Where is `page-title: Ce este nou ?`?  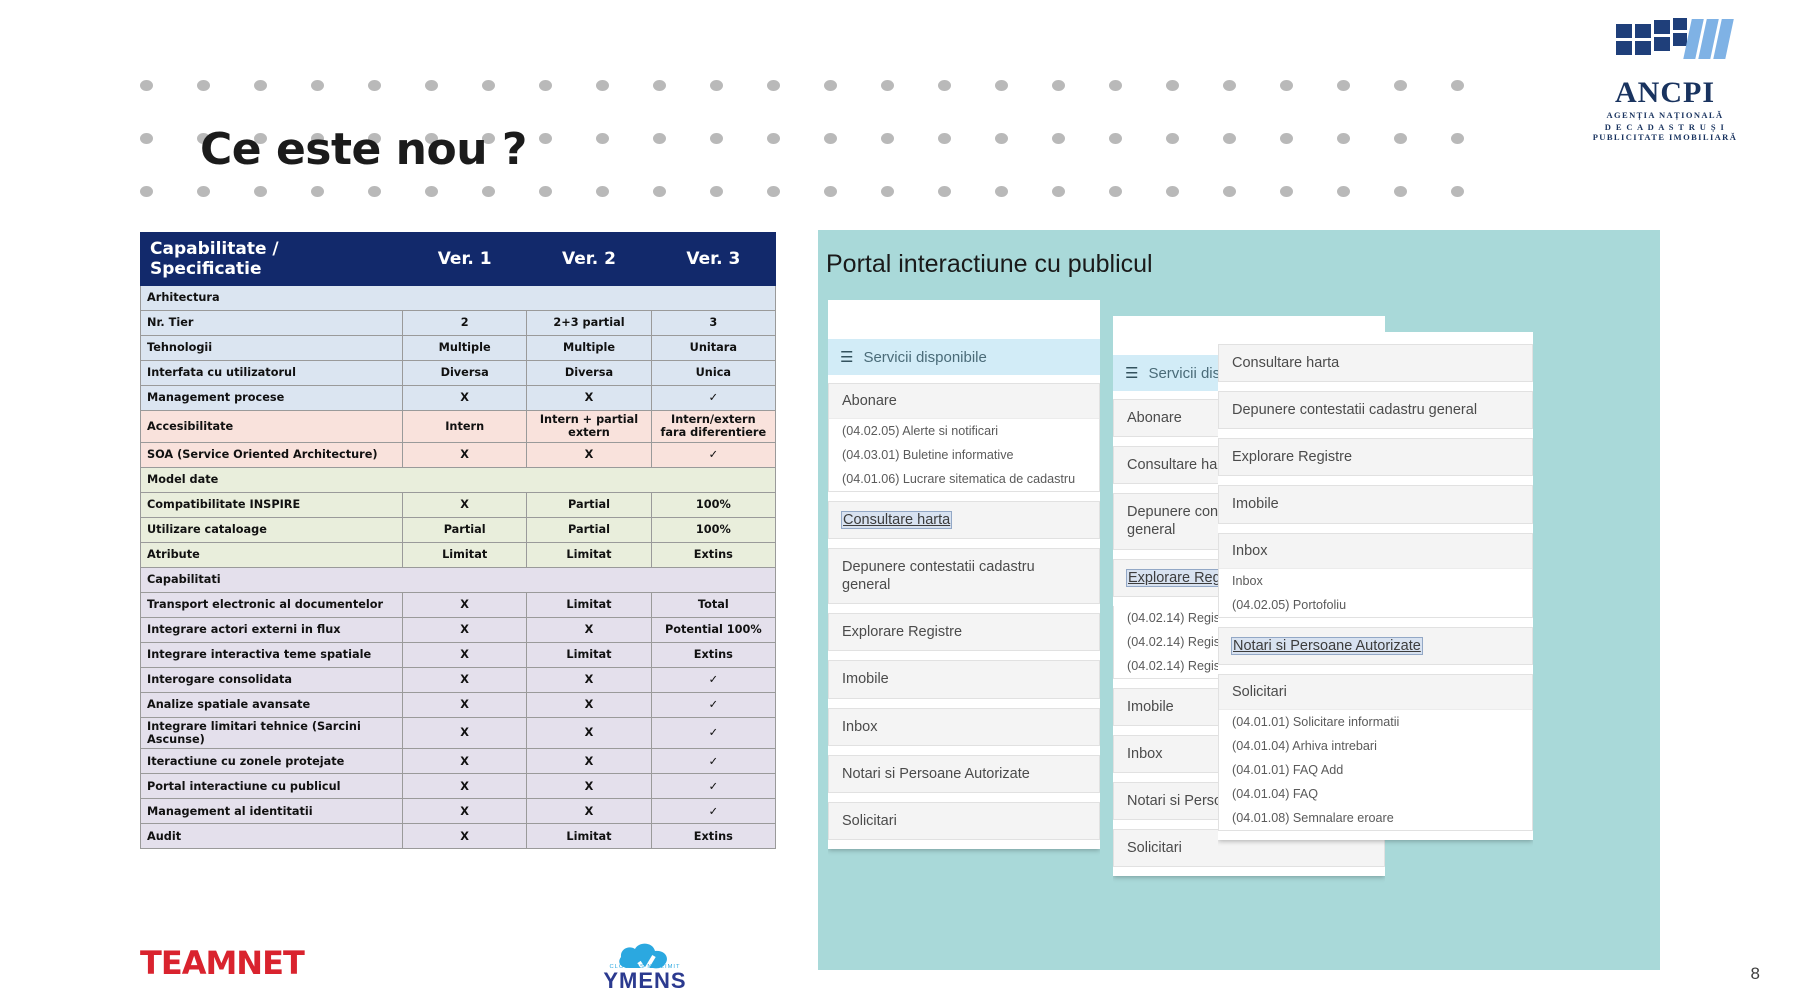 page-title: Ce este nou ? is located at coordinates (363, 149).